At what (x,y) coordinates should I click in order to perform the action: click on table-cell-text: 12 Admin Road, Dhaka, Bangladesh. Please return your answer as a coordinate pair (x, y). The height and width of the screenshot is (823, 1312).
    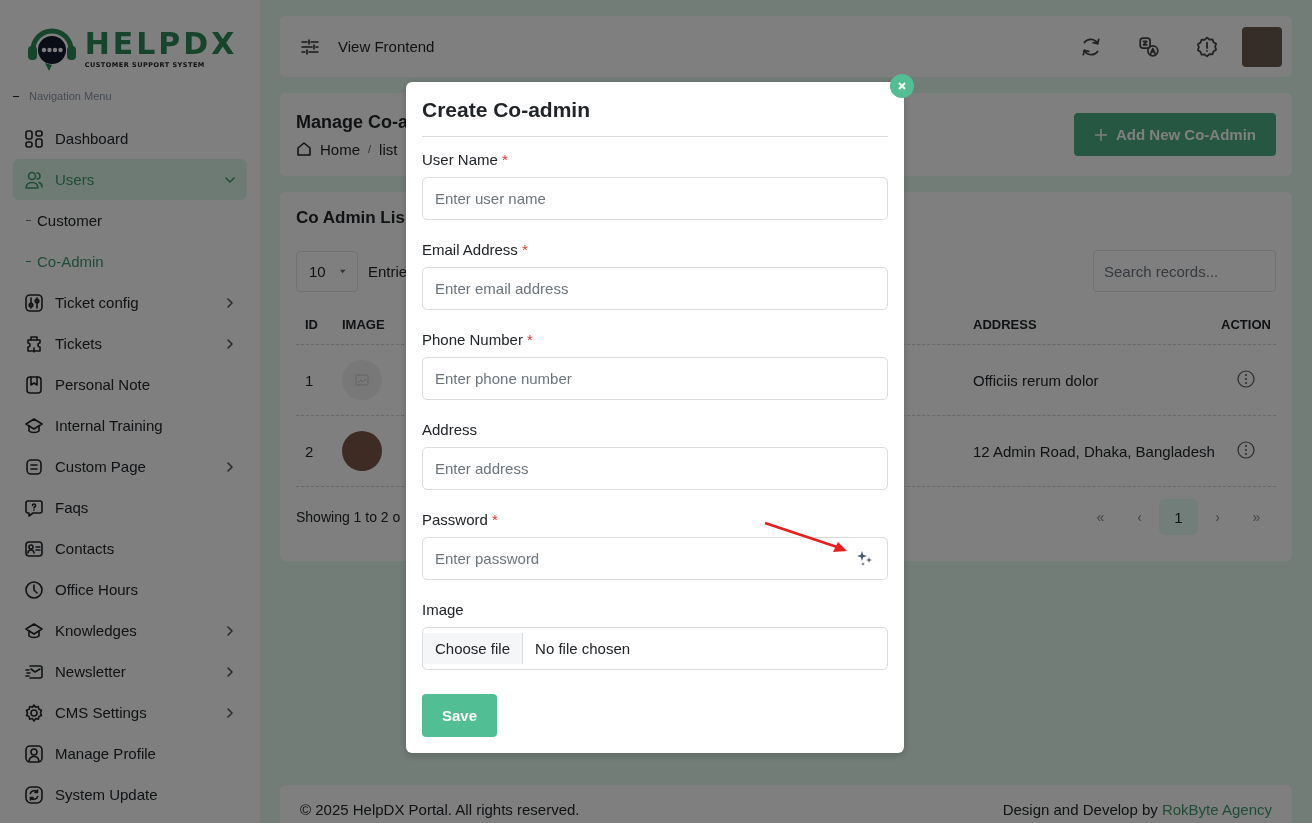
    Looking at the image, I should click on (1093, 451).